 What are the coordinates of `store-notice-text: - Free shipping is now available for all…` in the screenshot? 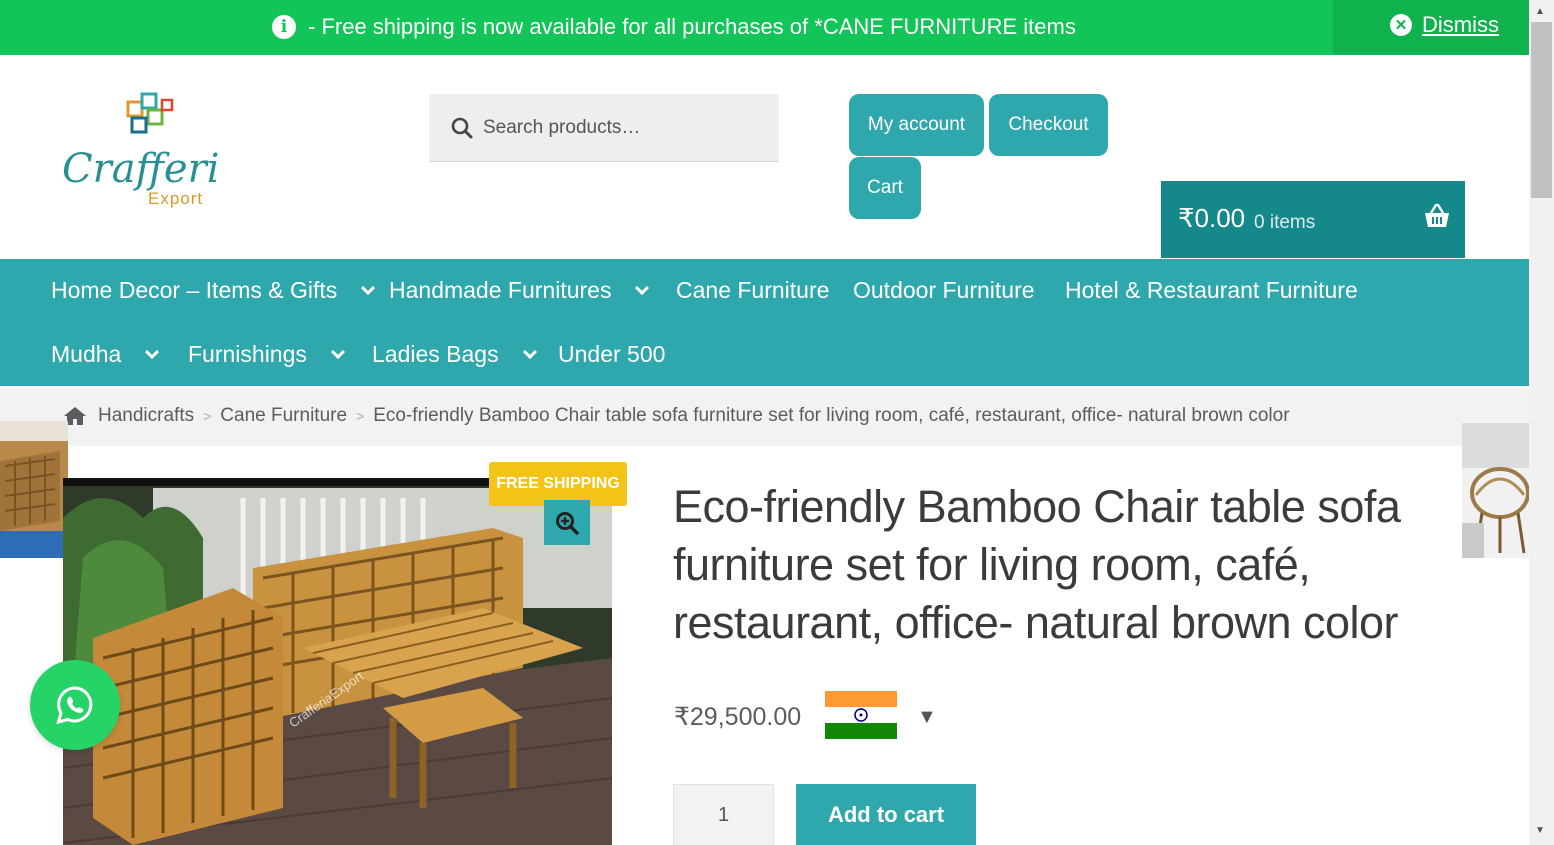 It's located at (692, 26).